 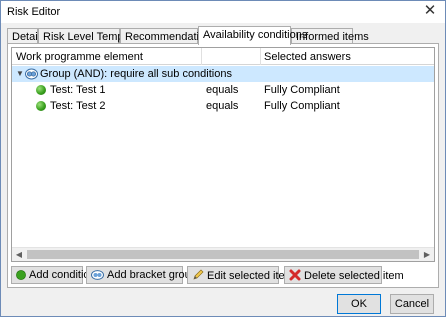 I want to click on ok-label: OK, so click(x=359, y=304).